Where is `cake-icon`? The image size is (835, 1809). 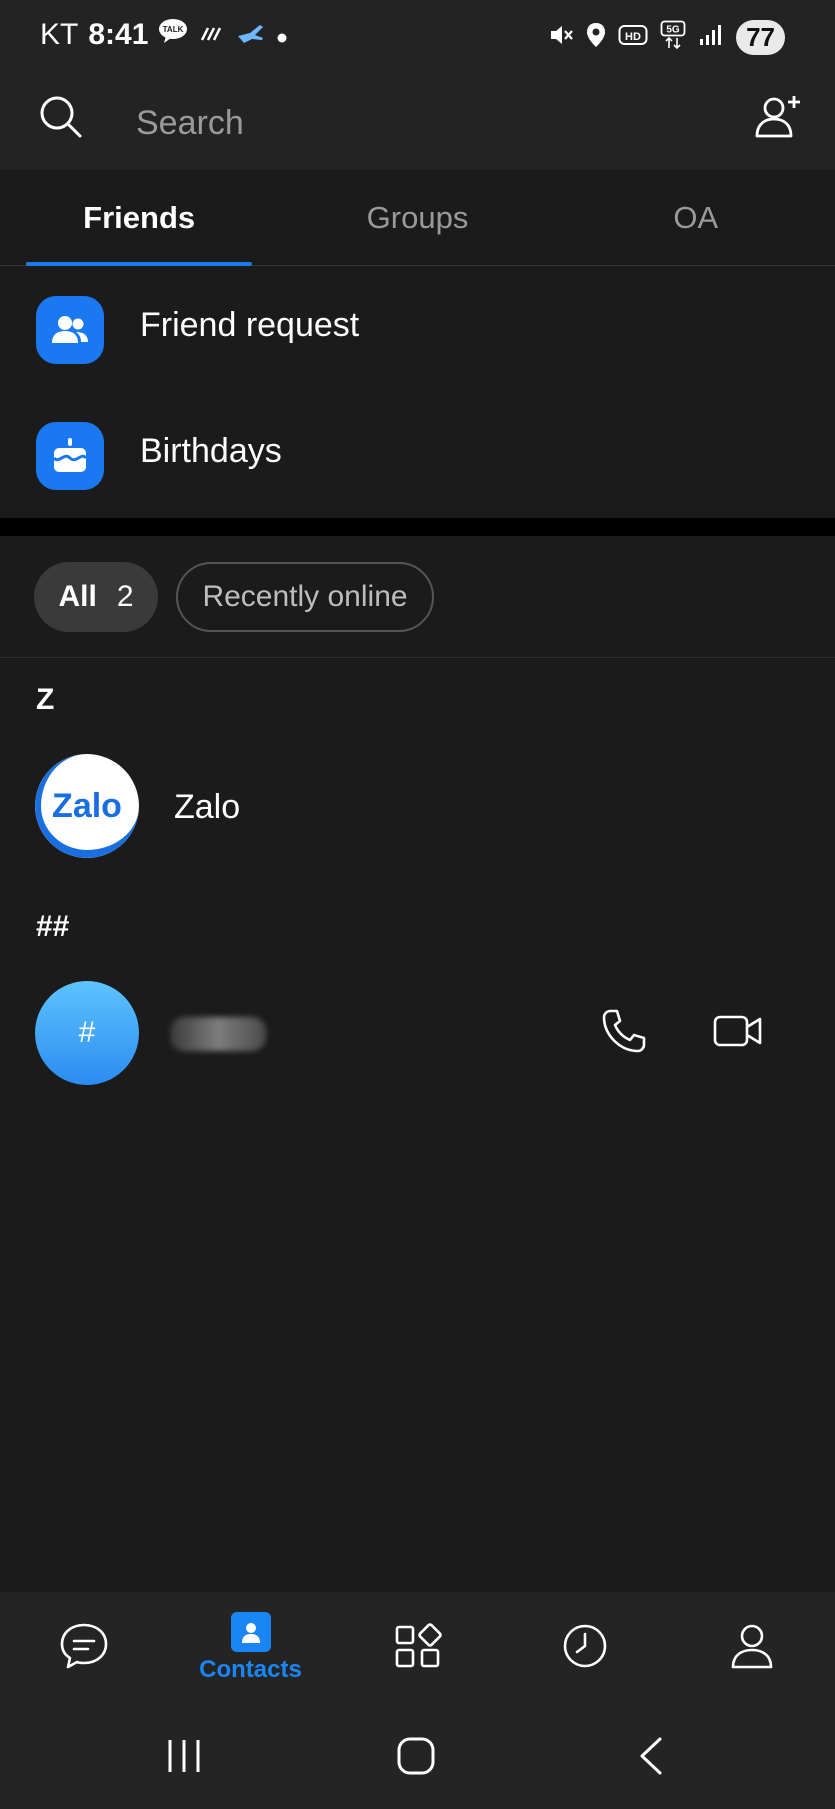 cake-icon is located at coordinates (70, 456).